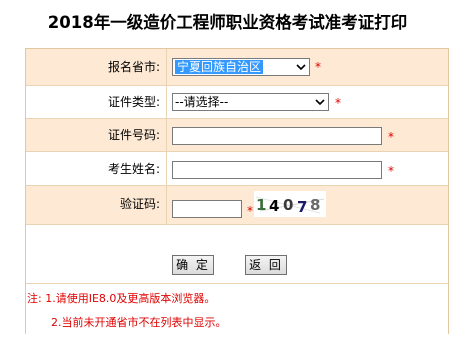 The height and width of the screenshot is (347, 455). I want to click on id-type-select: --请选择--, so click(250, 102).